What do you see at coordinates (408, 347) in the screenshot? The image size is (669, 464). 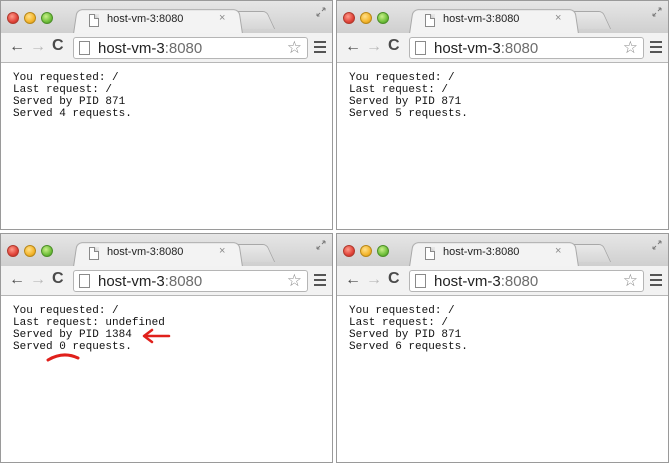 I see `served-count-line: Served 6 requests.` at bounding box center [408, 347].